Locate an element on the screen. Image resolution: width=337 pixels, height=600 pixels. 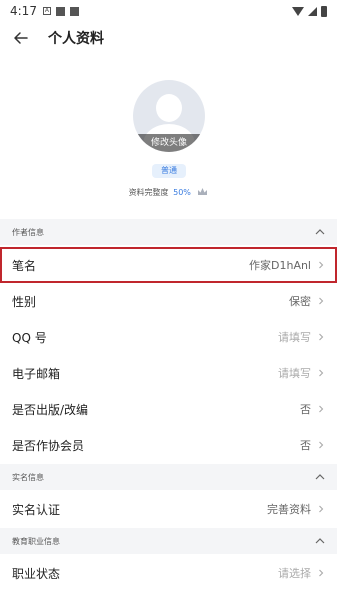
row-value: 请选择 is located at coordinates (294, 573).